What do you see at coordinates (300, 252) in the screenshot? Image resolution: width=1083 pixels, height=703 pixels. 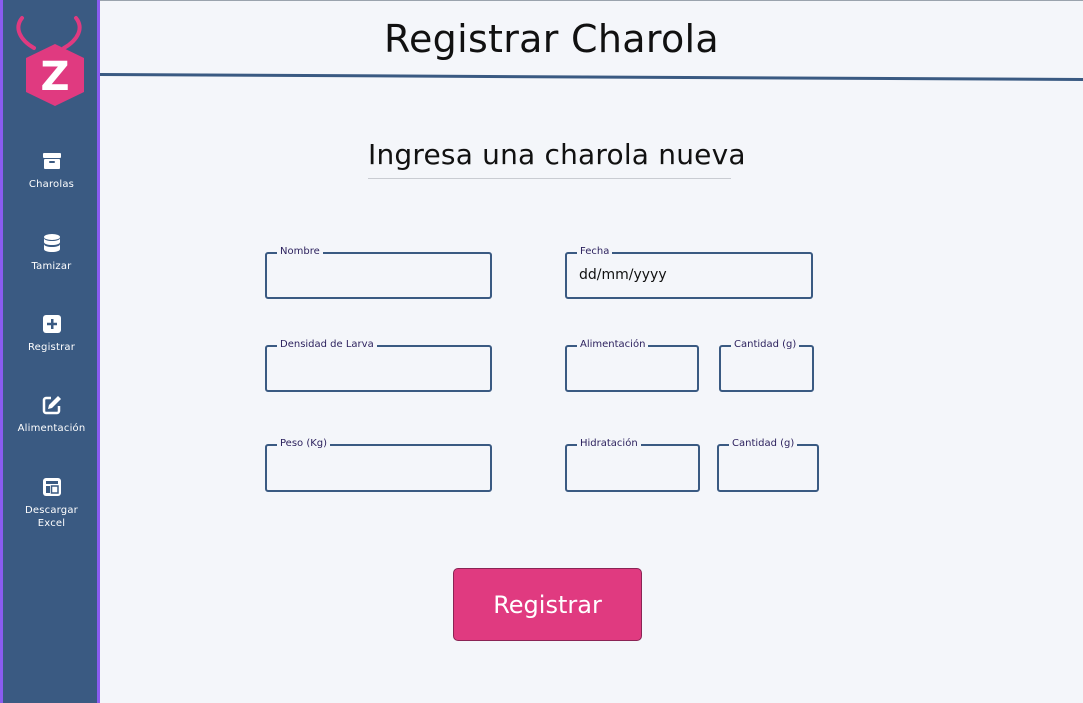 I see `nombre-label: Nombre` at bounding box center [300, 252].